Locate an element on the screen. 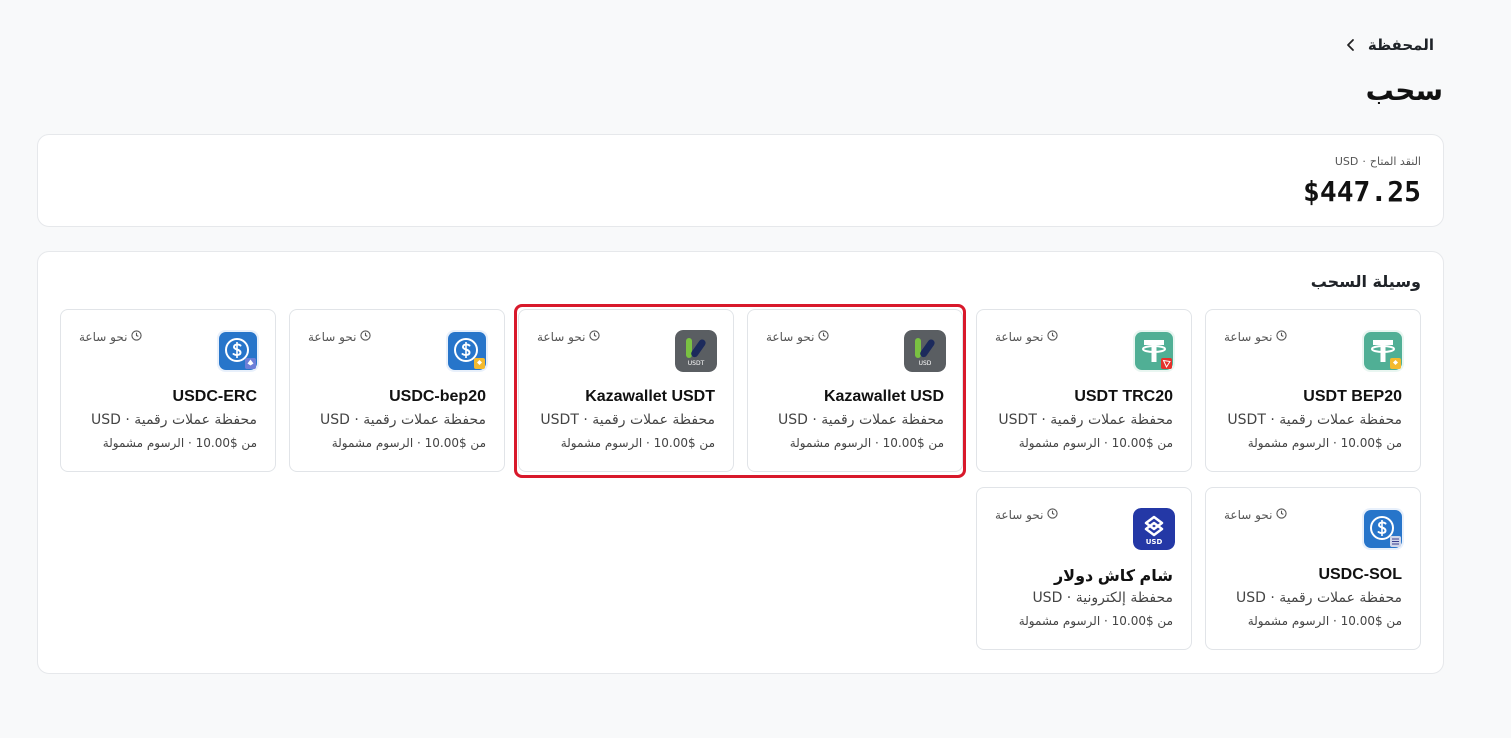 This screenshot has height=738, width=1511. method-name: USDC-bep20 is located at coordinates (437, 396).